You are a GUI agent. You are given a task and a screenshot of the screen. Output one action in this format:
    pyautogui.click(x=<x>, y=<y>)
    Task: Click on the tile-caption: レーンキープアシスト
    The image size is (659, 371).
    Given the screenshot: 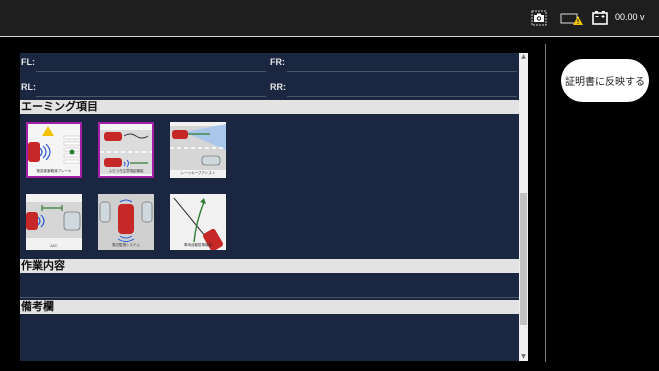 What is the action you would take?
    pyautogui.click(x=198, y=173)
    